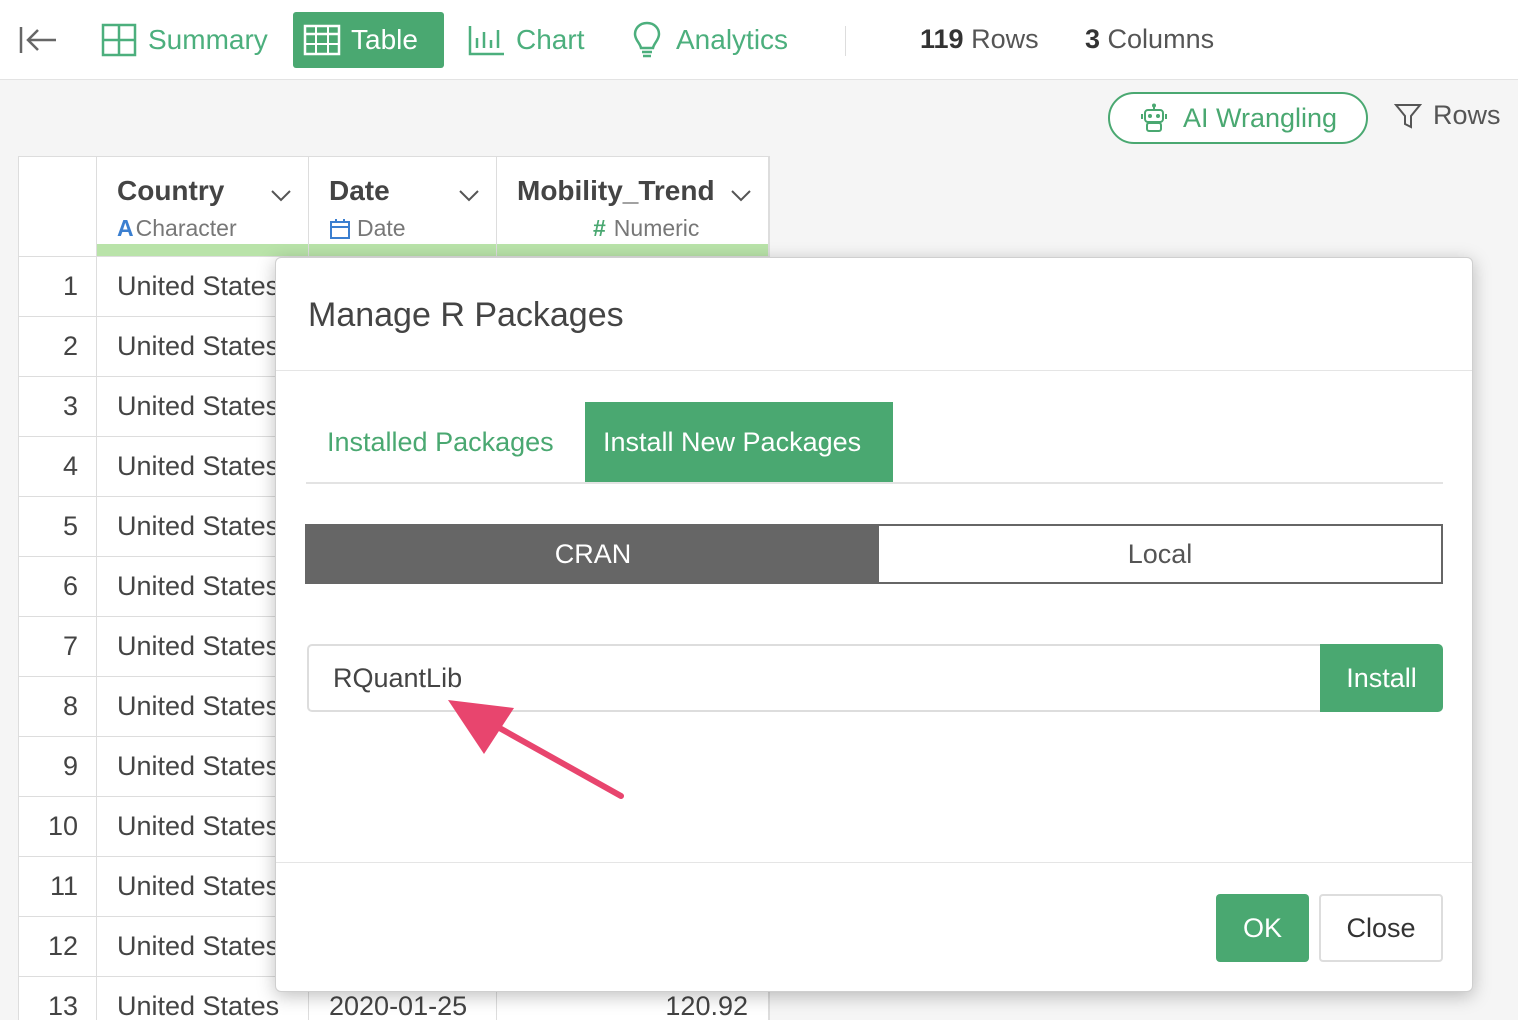 Image resolution: width=1518 pixels, height=1020 pixels. What do you see at coordinates (322, 40) in the screenshot?
I see `table-icon` at bounding box center [322, 40].